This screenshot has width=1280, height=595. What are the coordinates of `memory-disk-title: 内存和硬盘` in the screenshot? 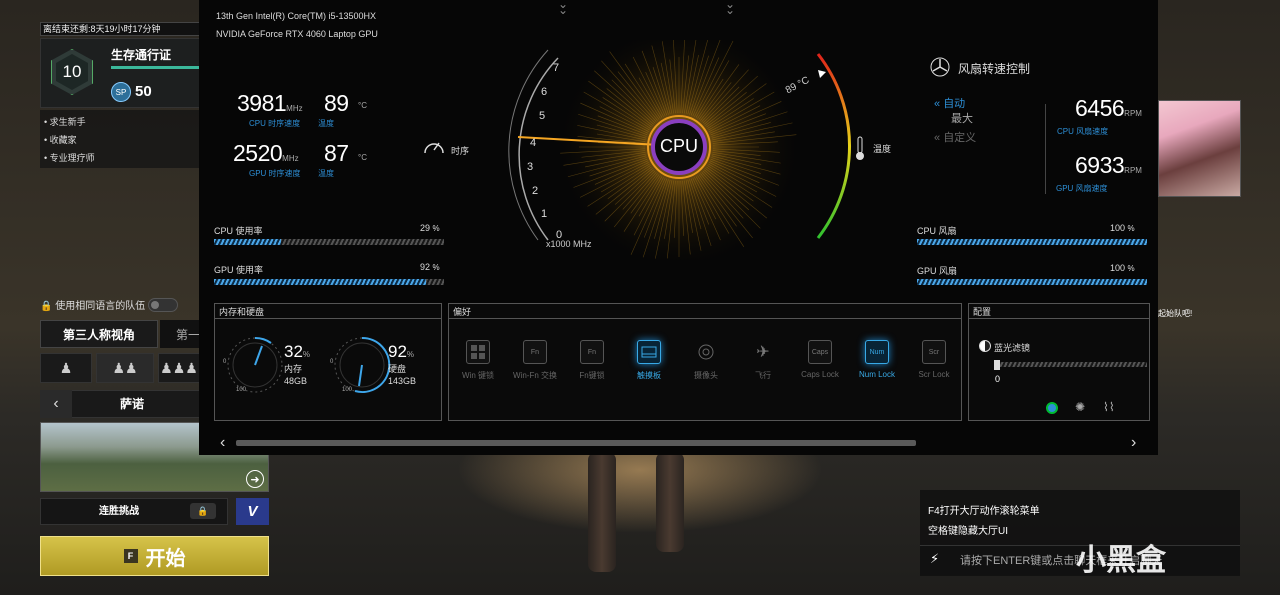 It's located at (242, 312).